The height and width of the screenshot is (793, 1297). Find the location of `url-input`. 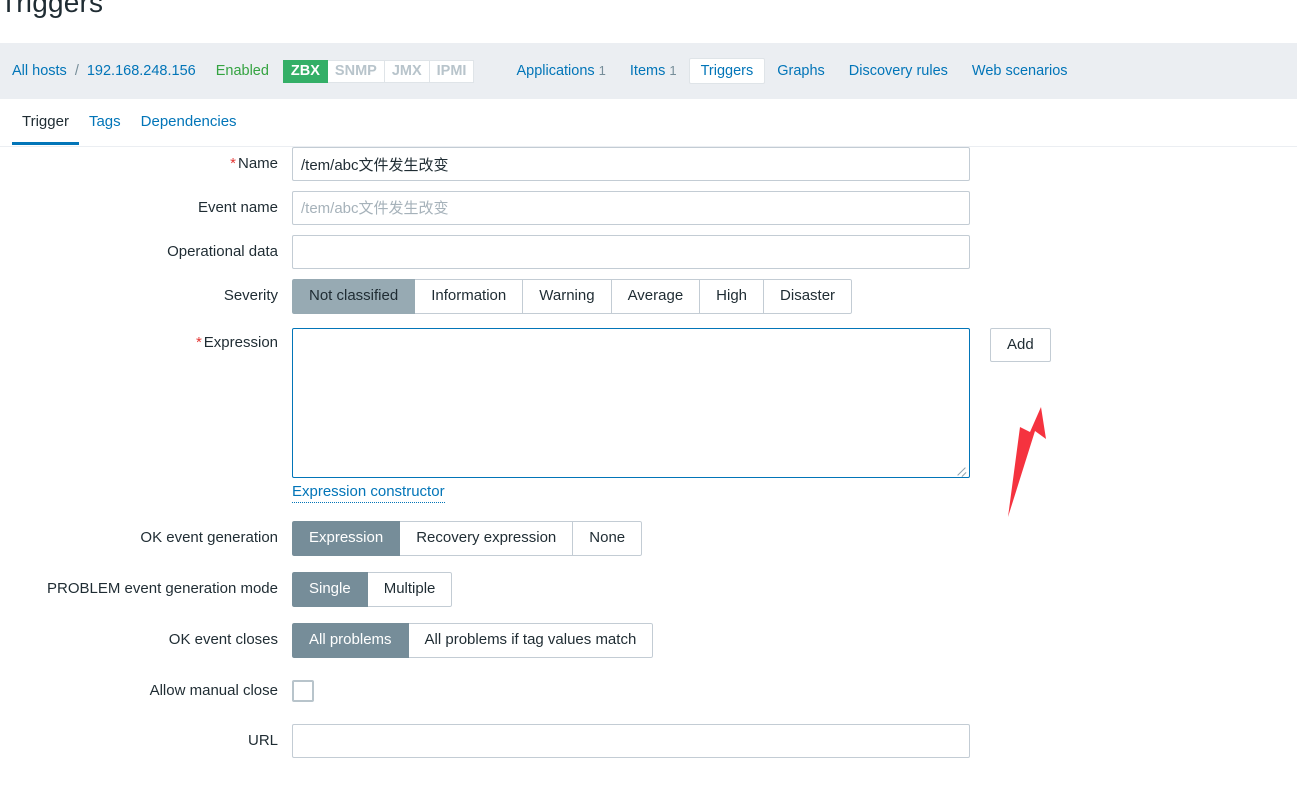

url-input is located at coordinates (631, 741).